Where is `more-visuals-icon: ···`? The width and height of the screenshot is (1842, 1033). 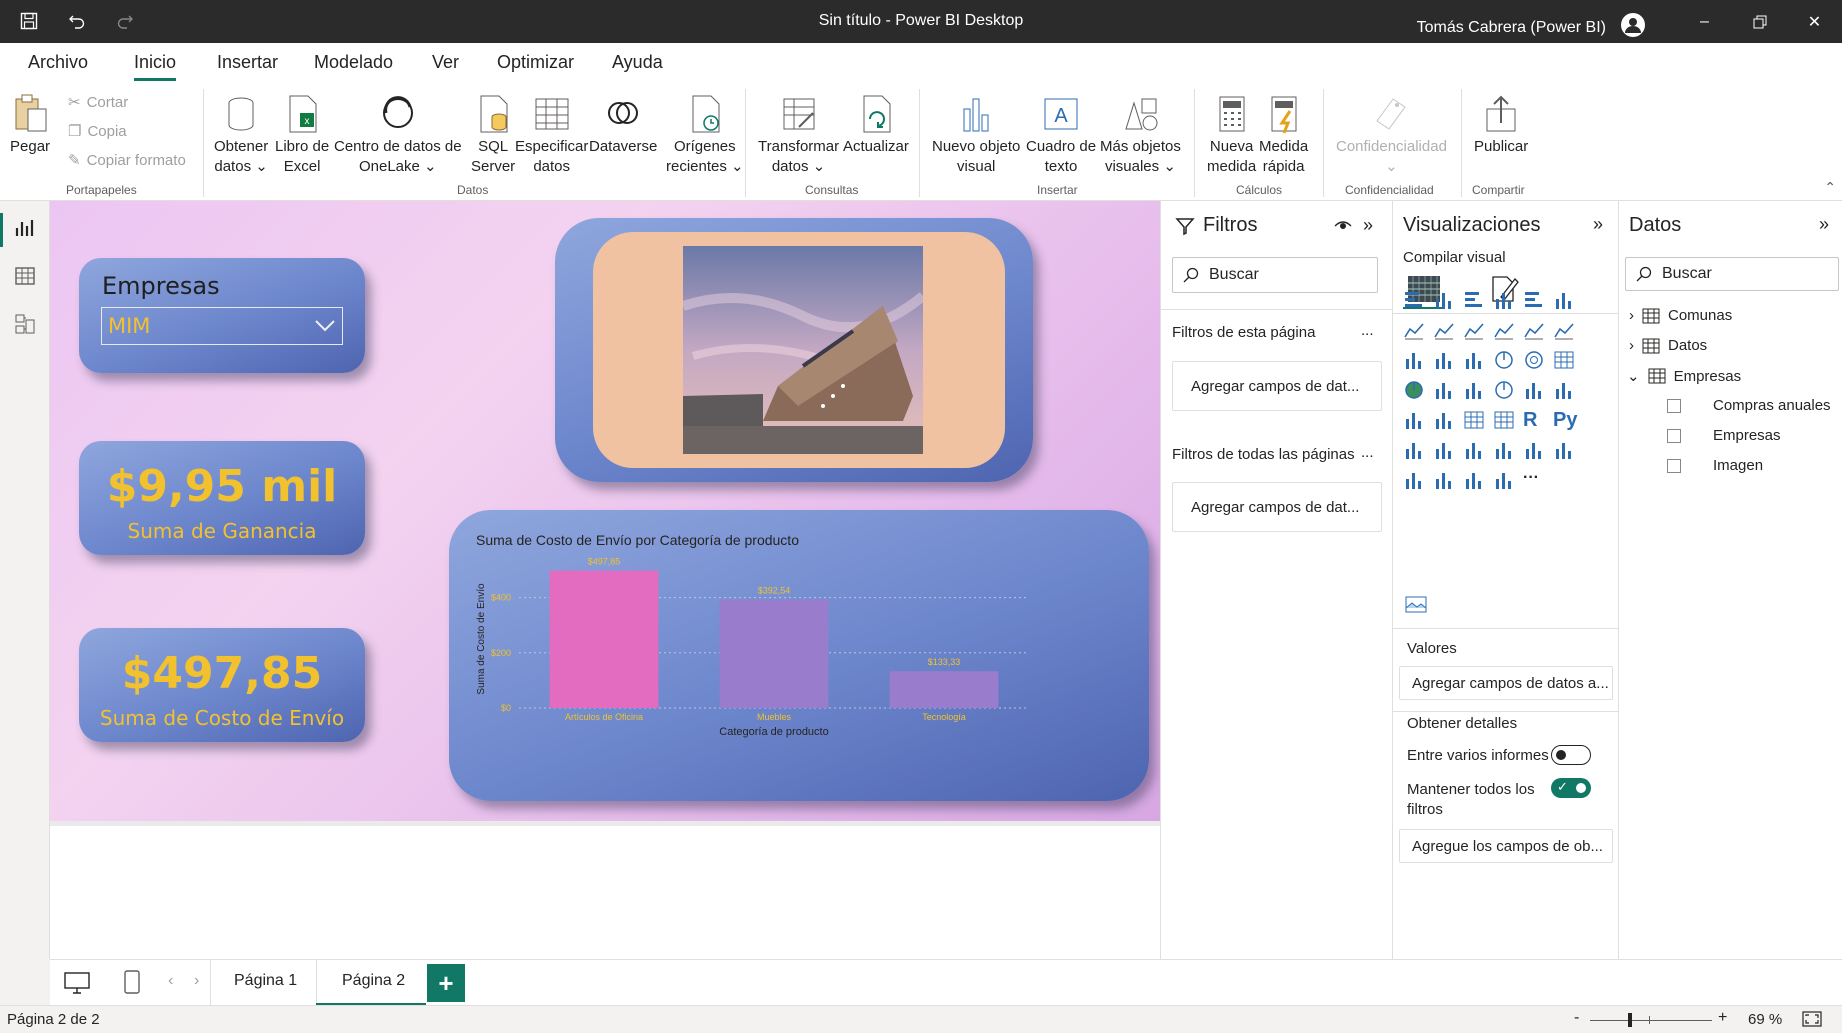
more-visuals-icon: ··· is located at coordinates (1534, 480).